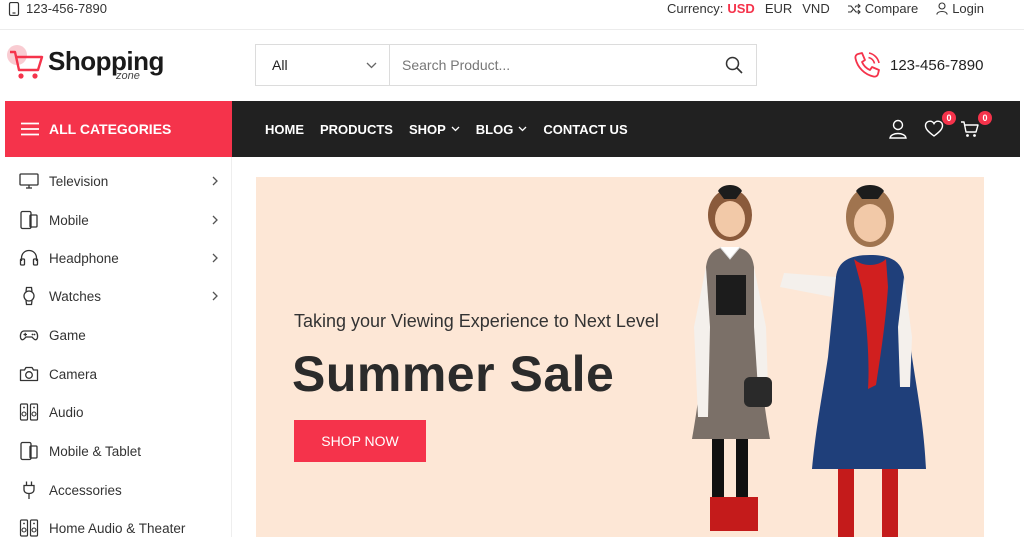 This screenshot has width=1024, height=537. What do you see at coordinates (25, 62) in the screenshot?
I see `cart-logo-icon` at bounding box center [25, 62].